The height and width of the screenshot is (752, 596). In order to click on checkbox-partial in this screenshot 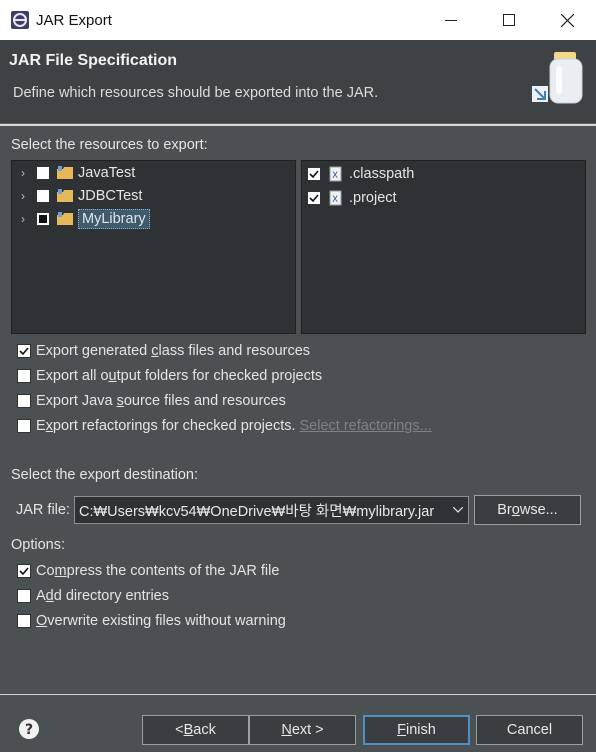, I will do `click(43, 219)`.